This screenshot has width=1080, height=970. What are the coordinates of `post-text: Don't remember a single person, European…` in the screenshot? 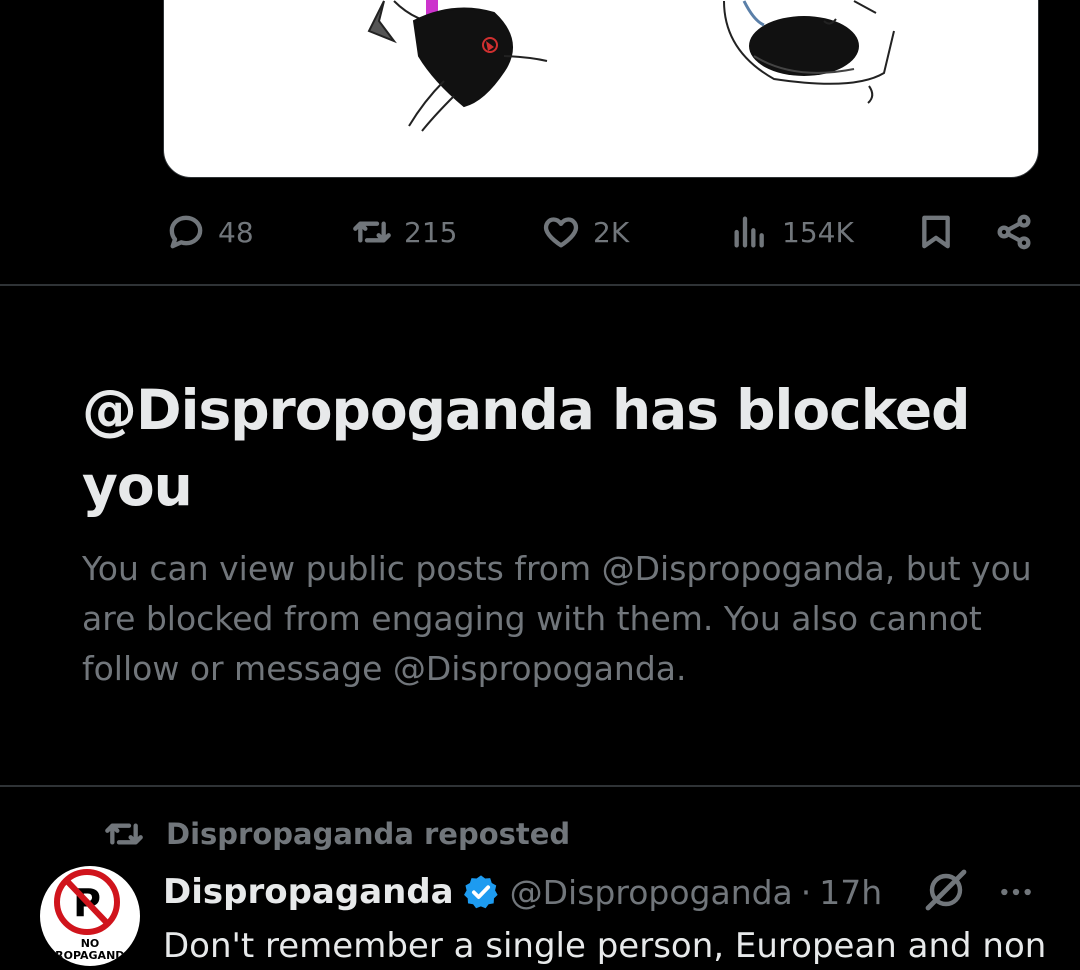 It's located at (605, 946).